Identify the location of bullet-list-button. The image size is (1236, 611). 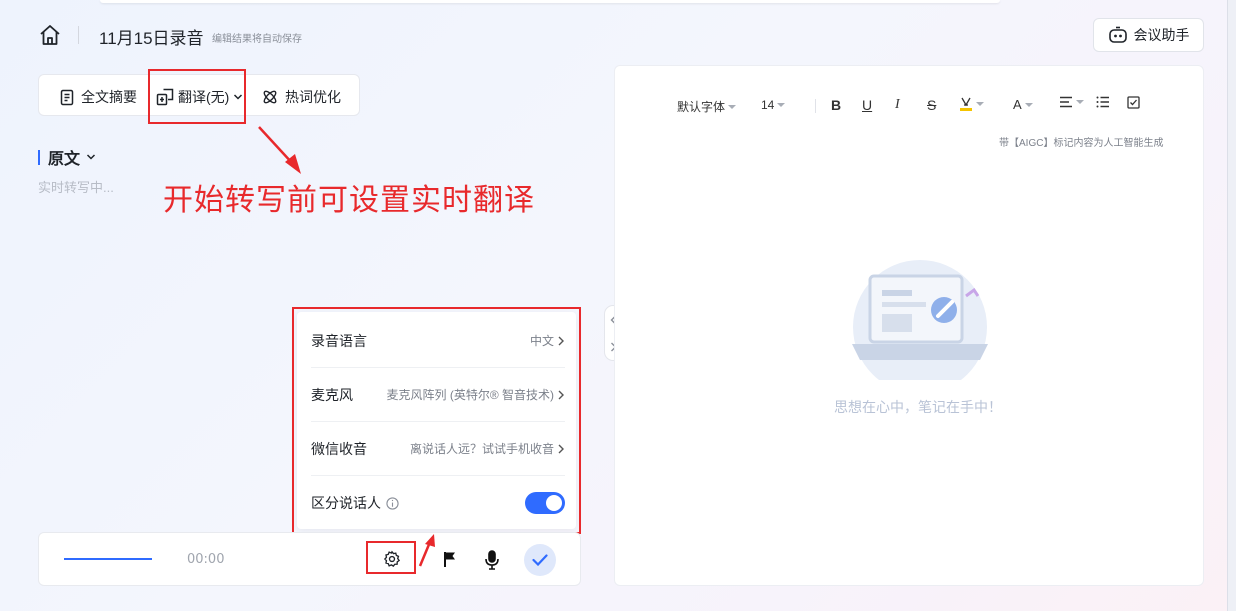
(1103, 102).